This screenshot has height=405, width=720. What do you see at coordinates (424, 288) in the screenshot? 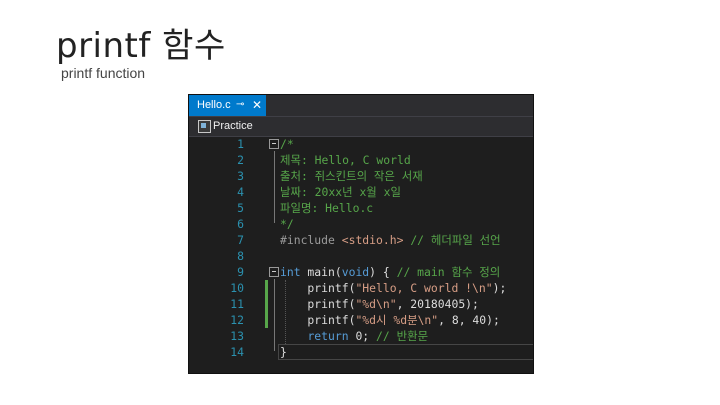
I see `code-token: "Hello, C world !\n"` at bounding box center [424, 288].